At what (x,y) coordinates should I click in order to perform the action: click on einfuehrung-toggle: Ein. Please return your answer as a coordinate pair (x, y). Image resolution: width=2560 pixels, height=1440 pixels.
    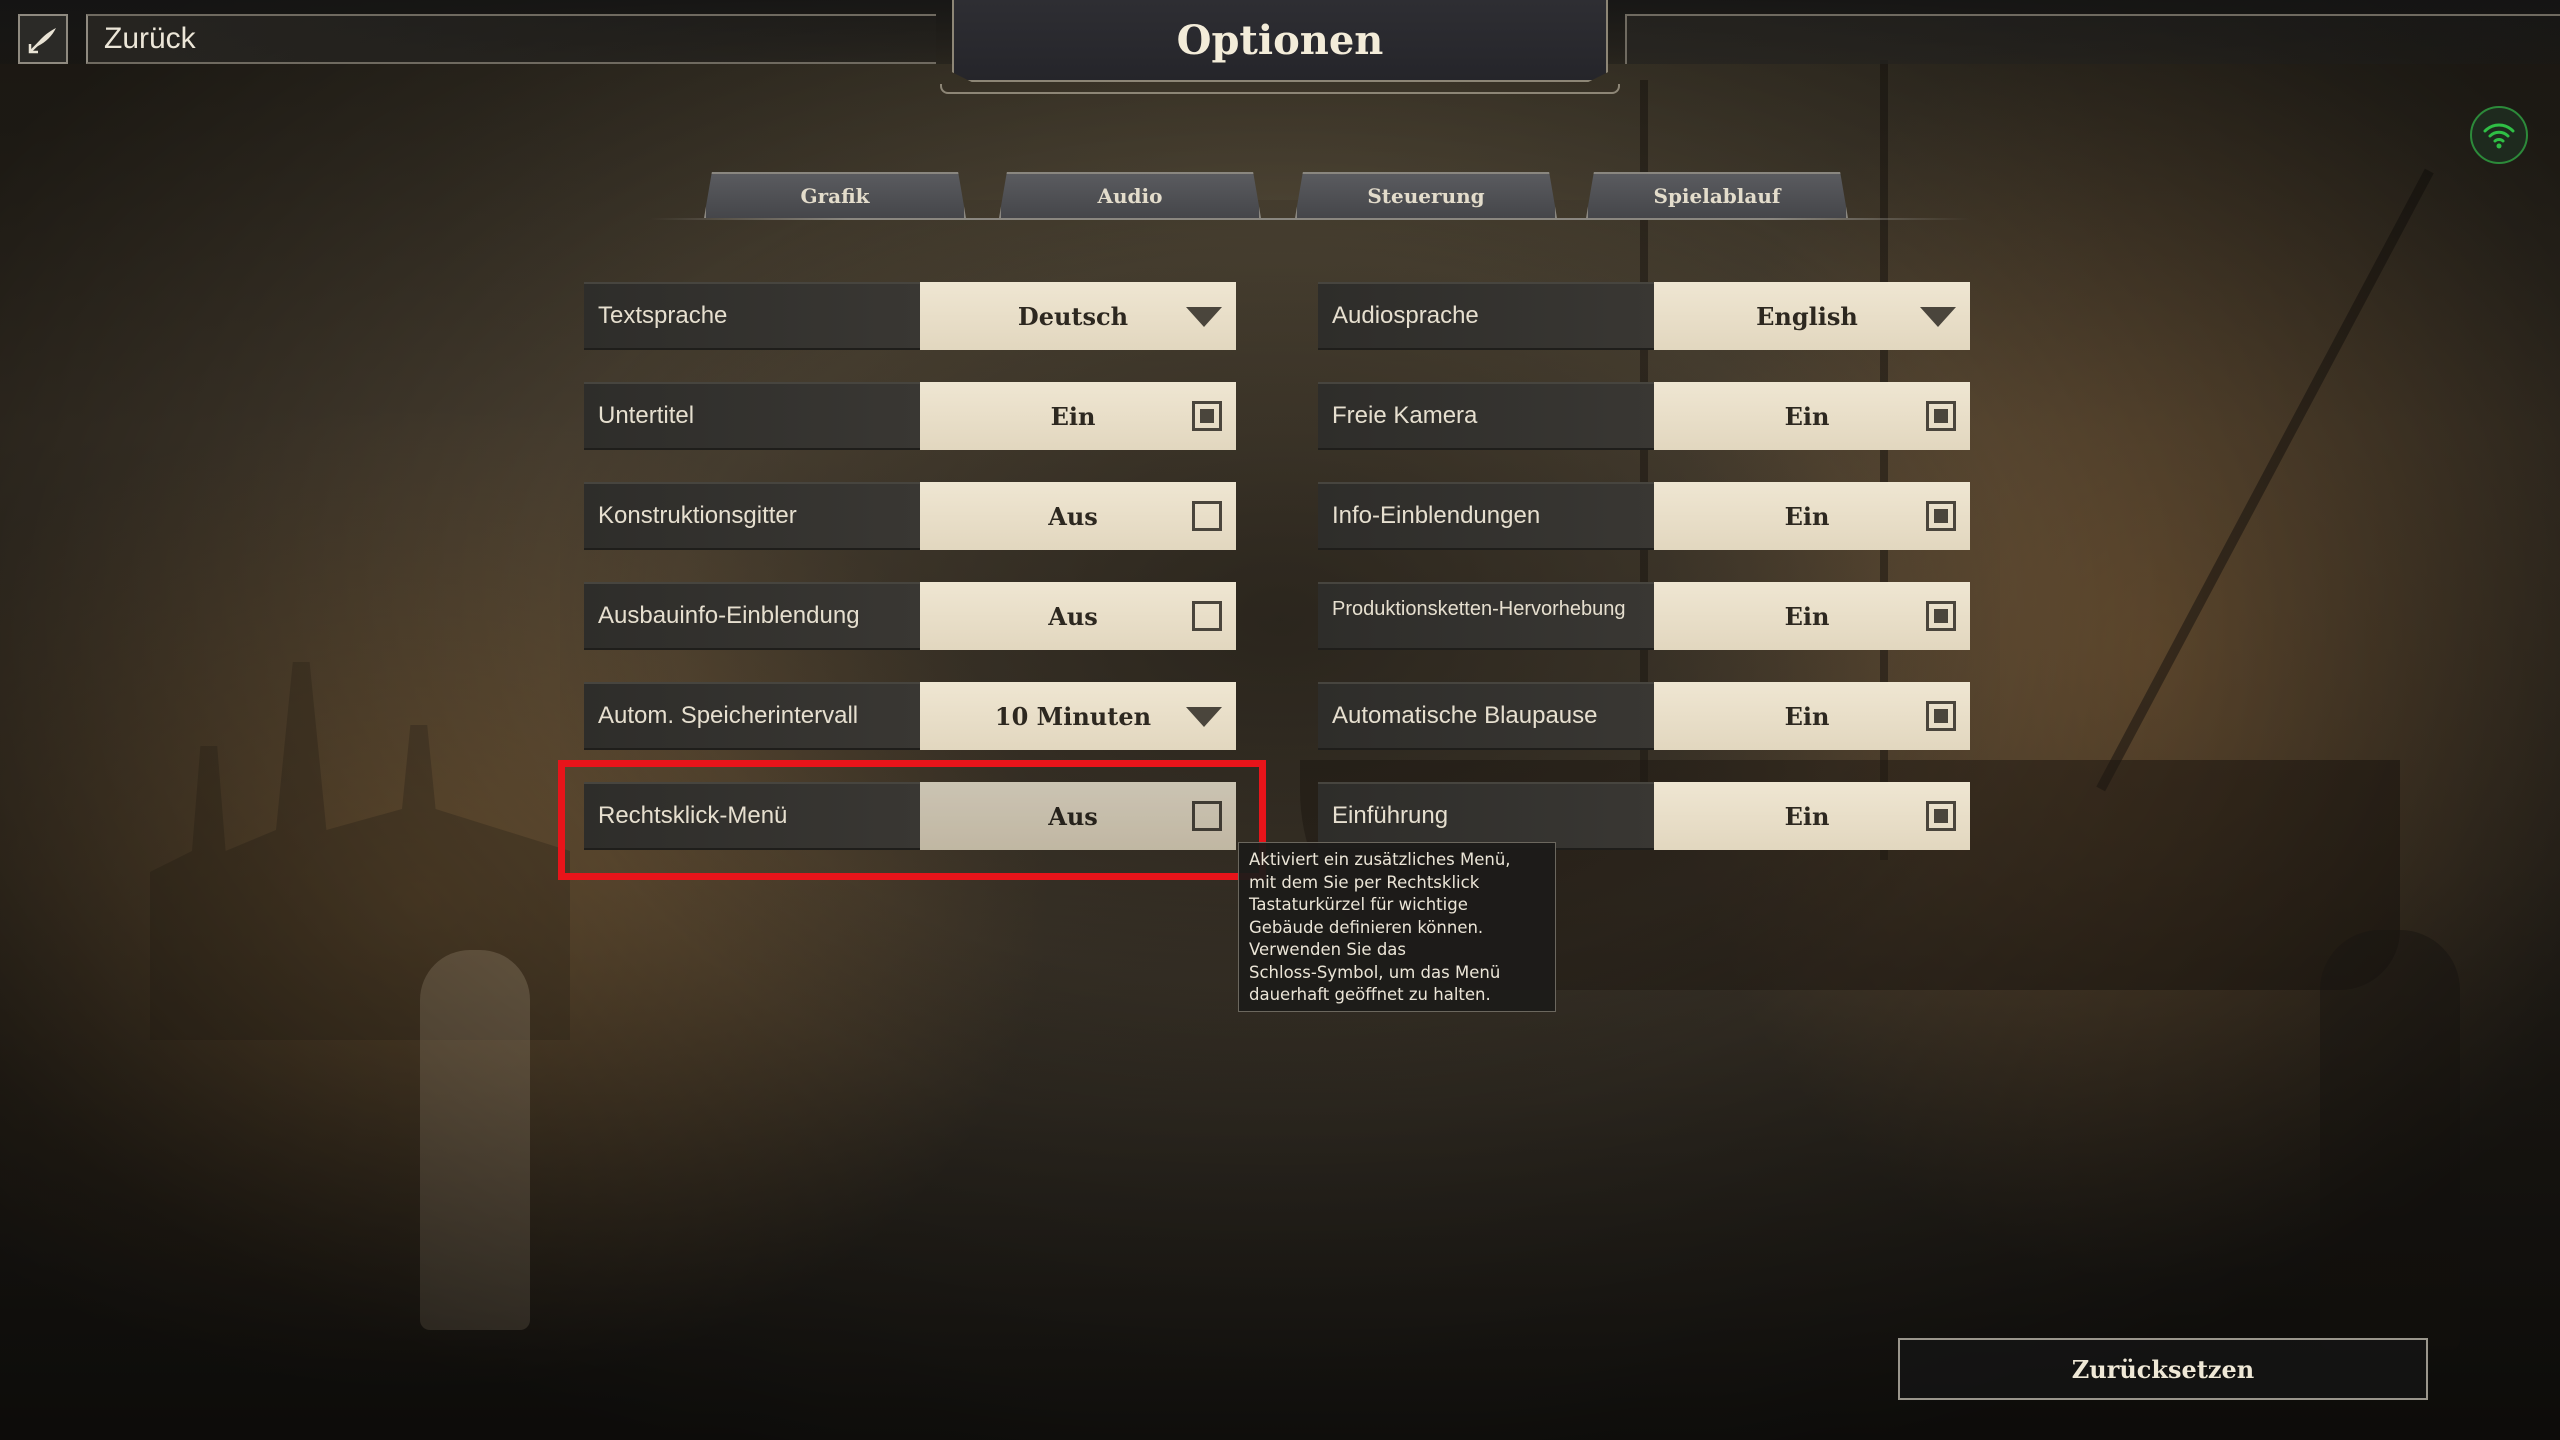
    Looking at the image, I should click on (1812, 816).